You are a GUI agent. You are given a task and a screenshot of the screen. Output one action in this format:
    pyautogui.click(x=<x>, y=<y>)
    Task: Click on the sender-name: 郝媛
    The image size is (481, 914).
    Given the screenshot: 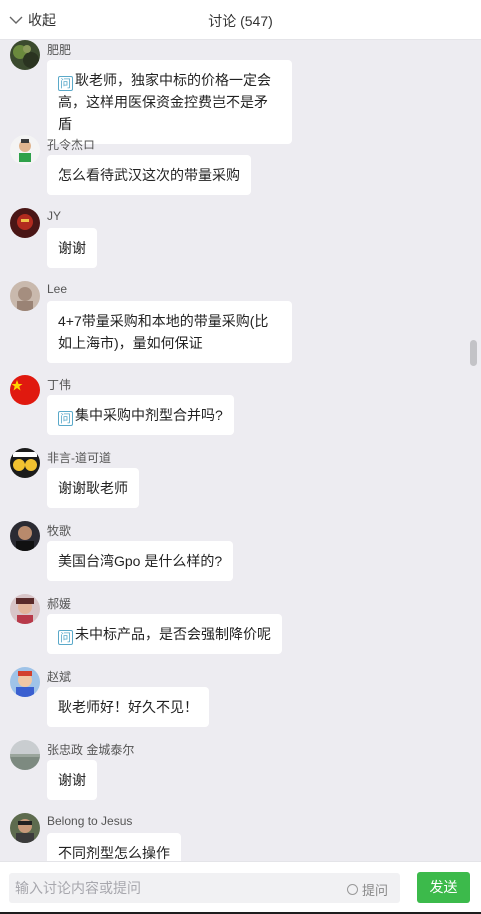 What is the action you would take?
    pyautogui.click(x=59, y=604)
    